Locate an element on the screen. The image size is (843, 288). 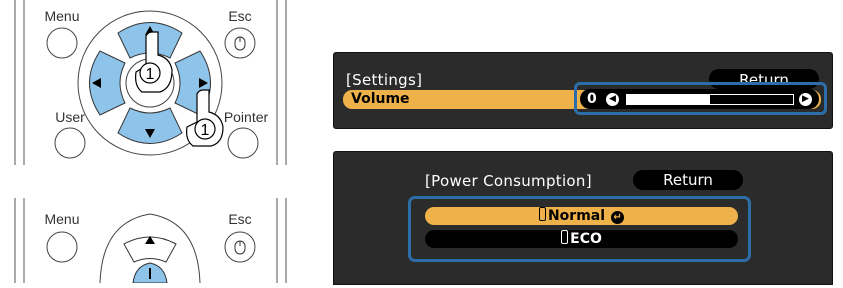
settings-title: [Settings] is located at coordinates (384, 80).